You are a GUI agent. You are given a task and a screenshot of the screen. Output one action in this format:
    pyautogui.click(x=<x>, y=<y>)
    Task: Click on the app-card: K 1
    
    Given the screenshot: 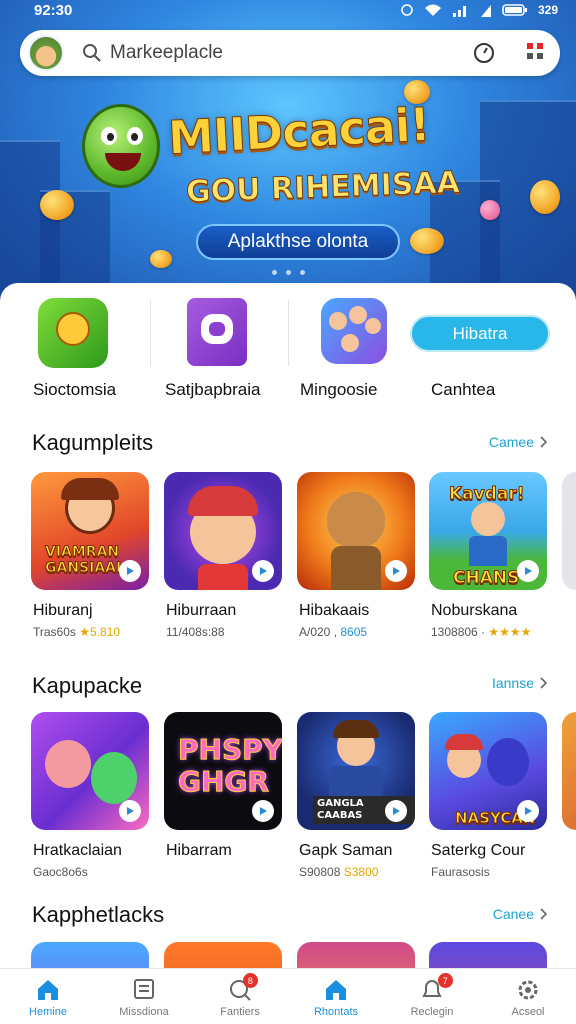 What is the action you would take?
    pyautogui.click(x=569, y=771)
    